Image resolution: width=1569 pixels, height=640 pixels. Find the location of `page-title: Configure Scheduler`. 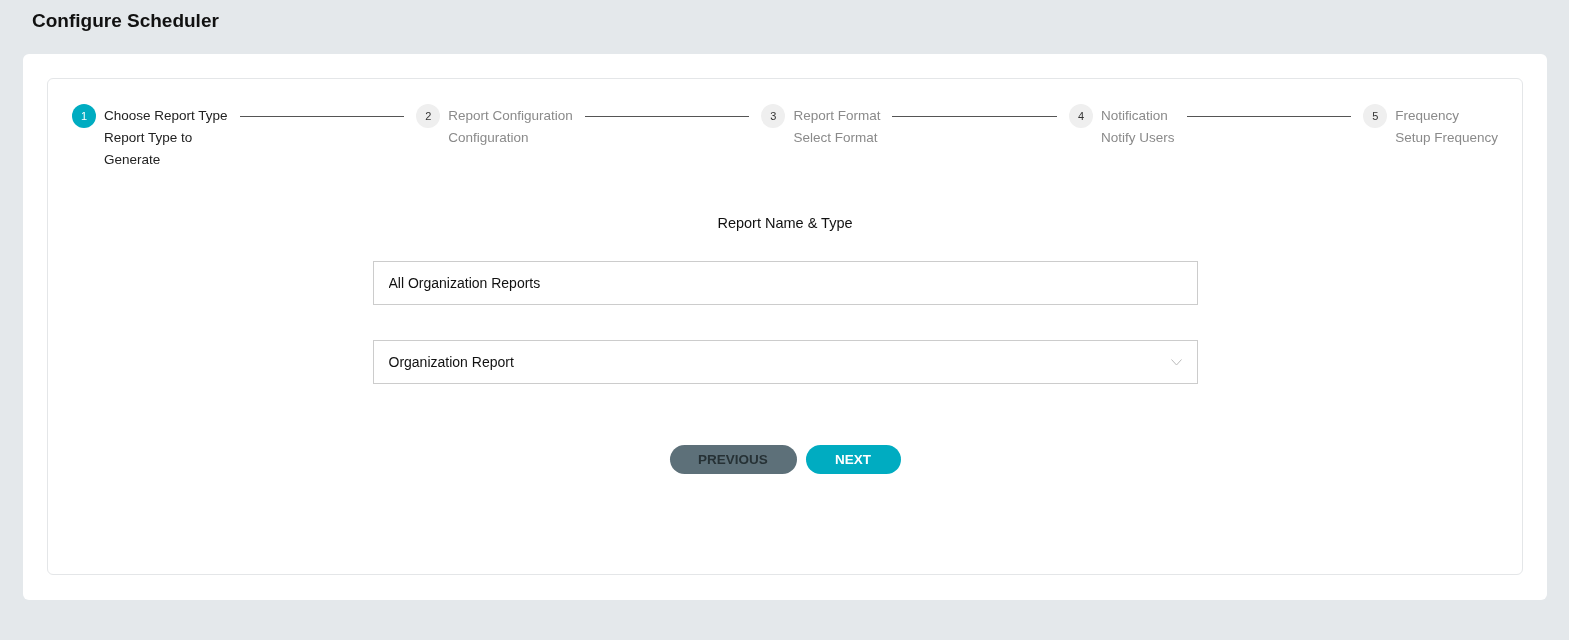

page-title: Configure Scheduler is located at coordinates (126, 21).